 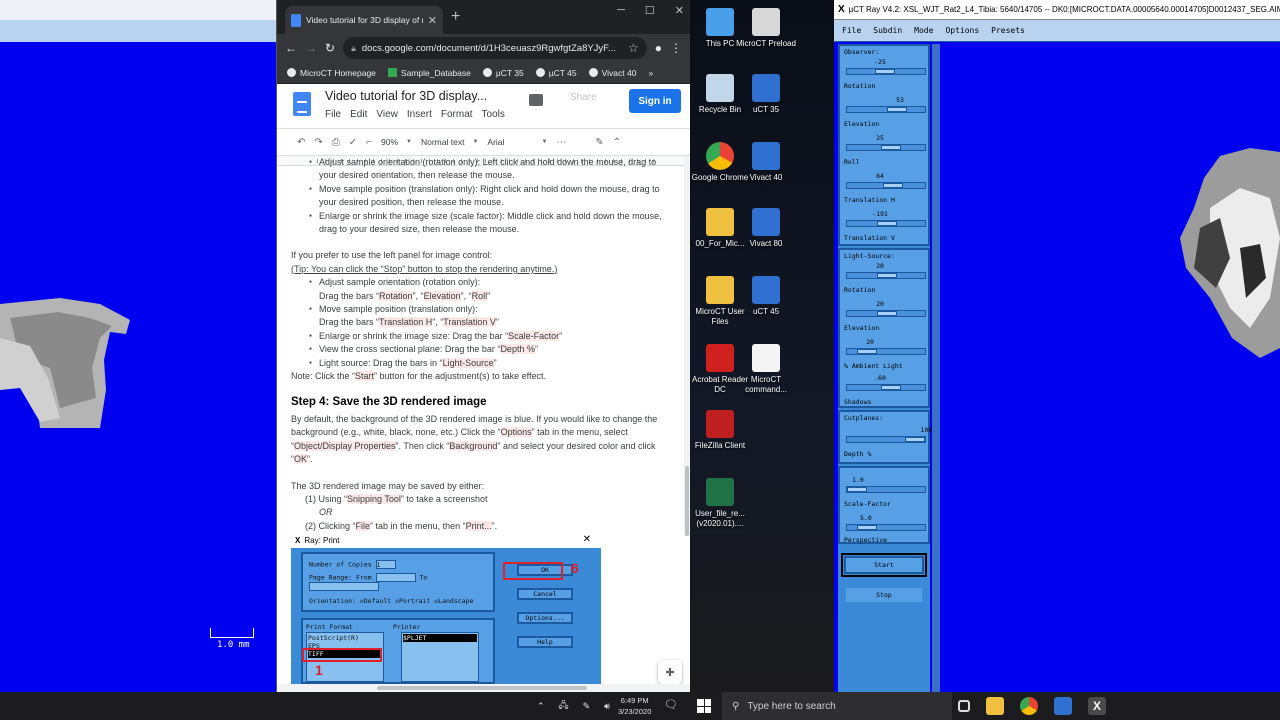 I want to click on volume-icon: 🔊︎, so click(x=607, y=706).